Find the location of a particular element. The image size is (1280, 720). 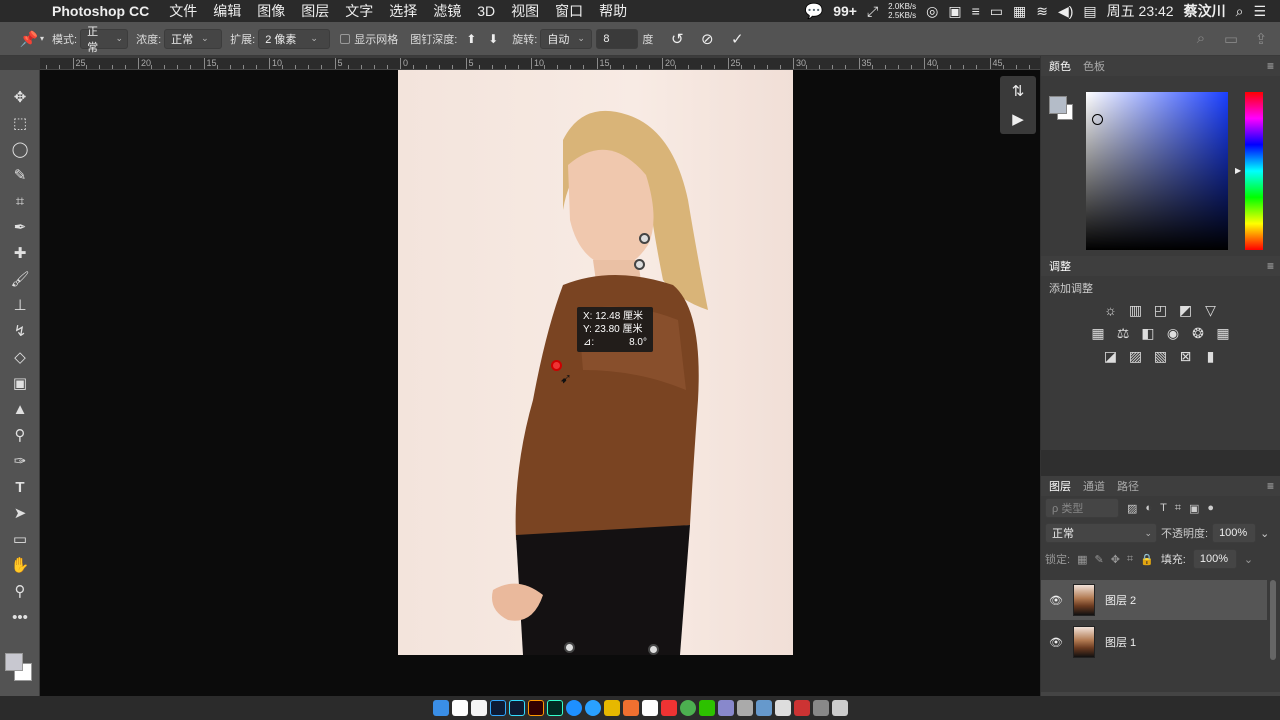

tab-layers: 图层 is located at coordinates (1060, 486).